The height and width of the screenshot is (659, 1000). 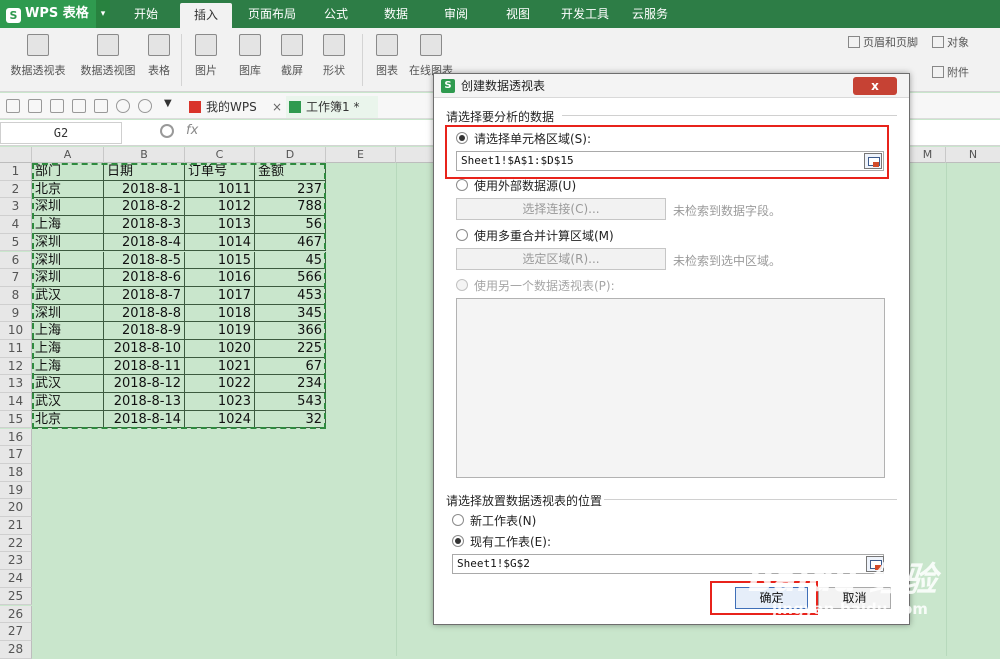 I want to click on object-icon, so click(x=938, y=42).